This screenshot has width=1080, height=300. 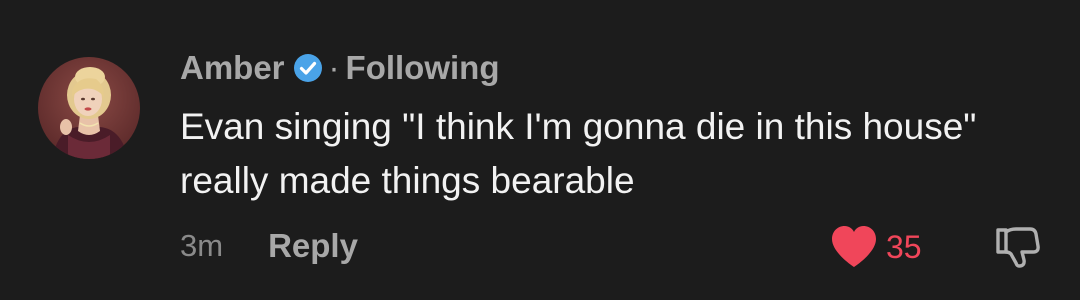 What do you see at coordinates (1017, 247) in the screenshot?
I see `thumbs-down-icon` at bounding box center [1017, 247].